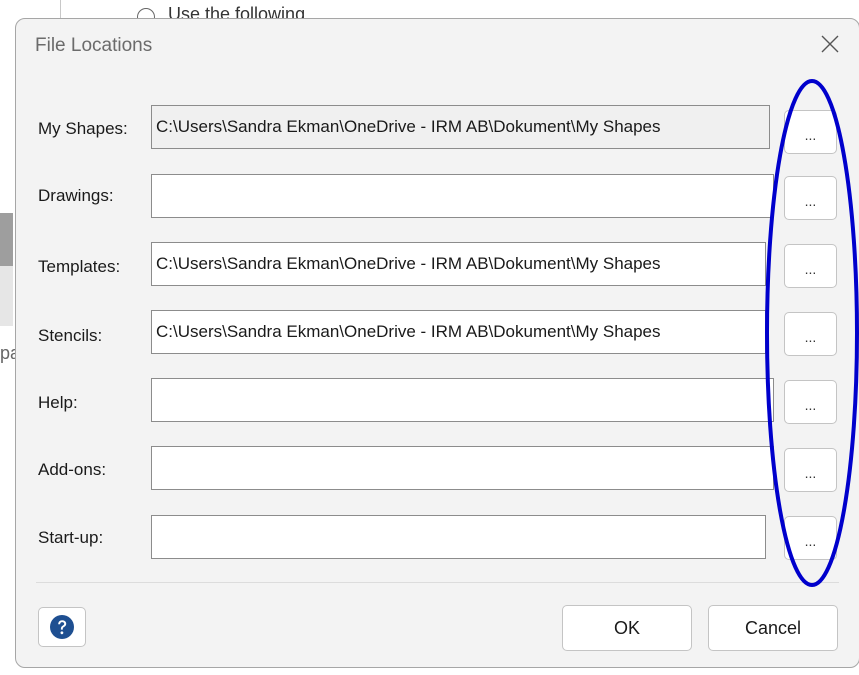 This screenshot has width=859, height=675. What do you see at coordinates (71, 537) in the screenshot?
I see `start-up-label: Start-up:` at bounding box center [71, 537].